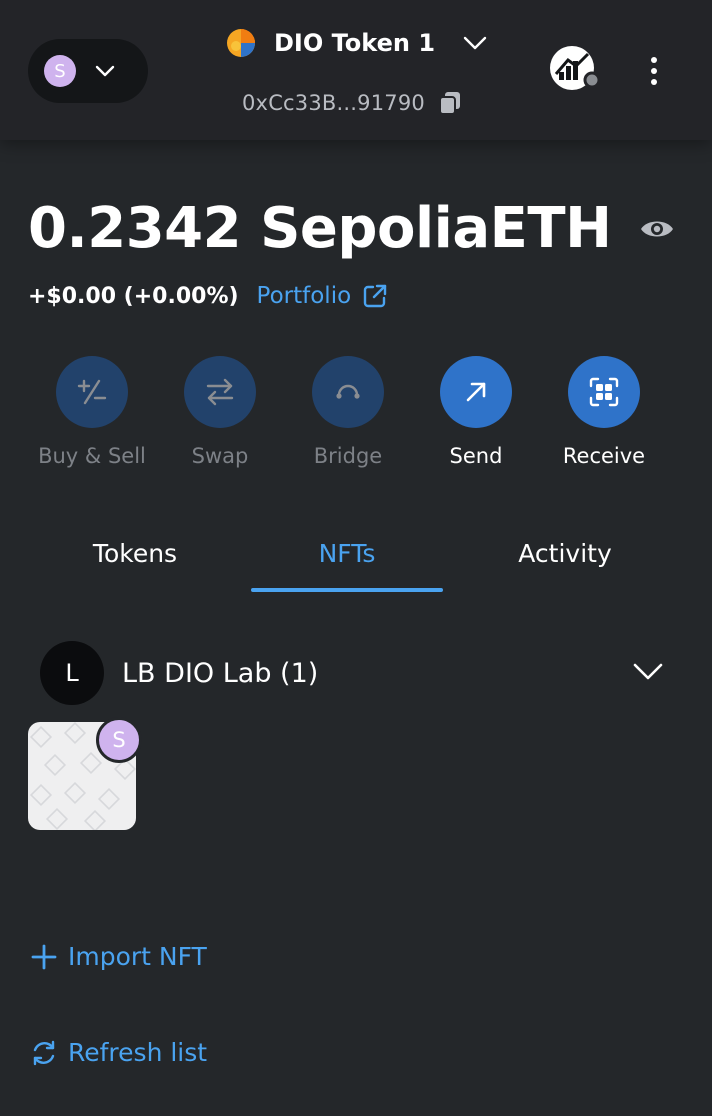 The image size is (712, 1116). What do you see at coordinates (348, 456) in the screenshot?
I see `bridge-label: Bridge` at bounding box center [348, 456].